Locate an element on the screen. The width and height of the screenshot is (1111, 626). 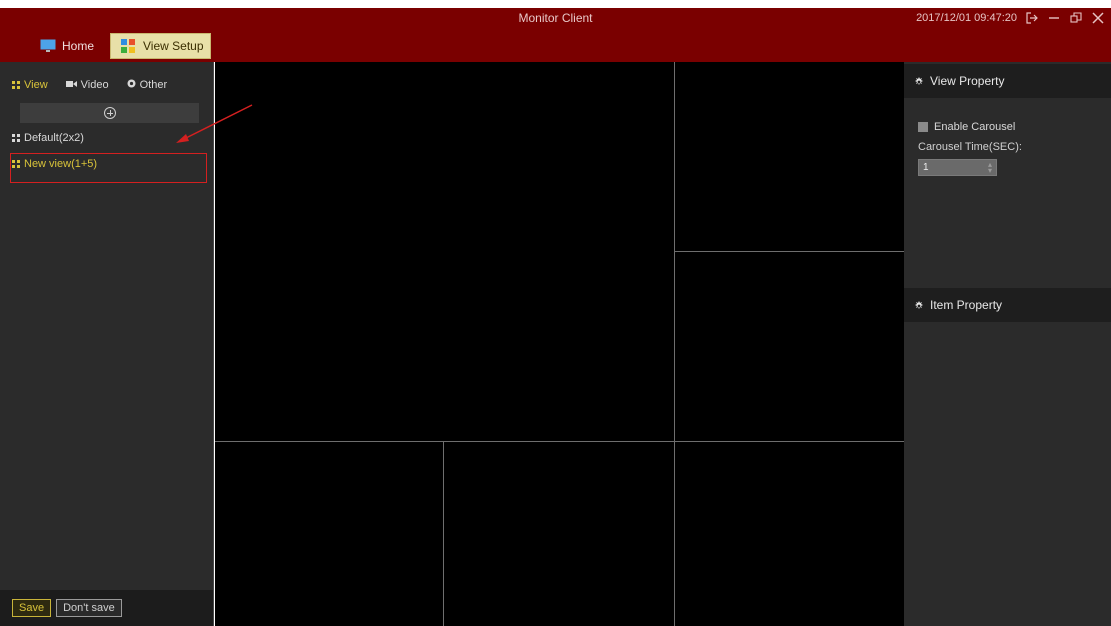
view-item-default: Default(2x2) is located at coordinates (106, 138).